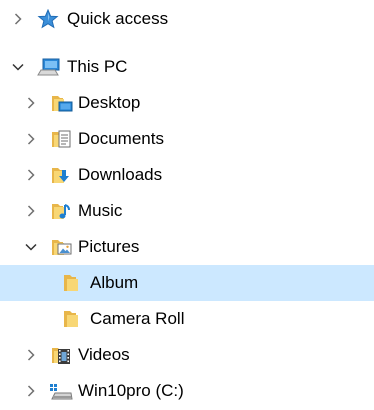  Describe the element at coordinates (187, 175) in the screenshot. I see `tree-item-downloads: Downloads` at that location.